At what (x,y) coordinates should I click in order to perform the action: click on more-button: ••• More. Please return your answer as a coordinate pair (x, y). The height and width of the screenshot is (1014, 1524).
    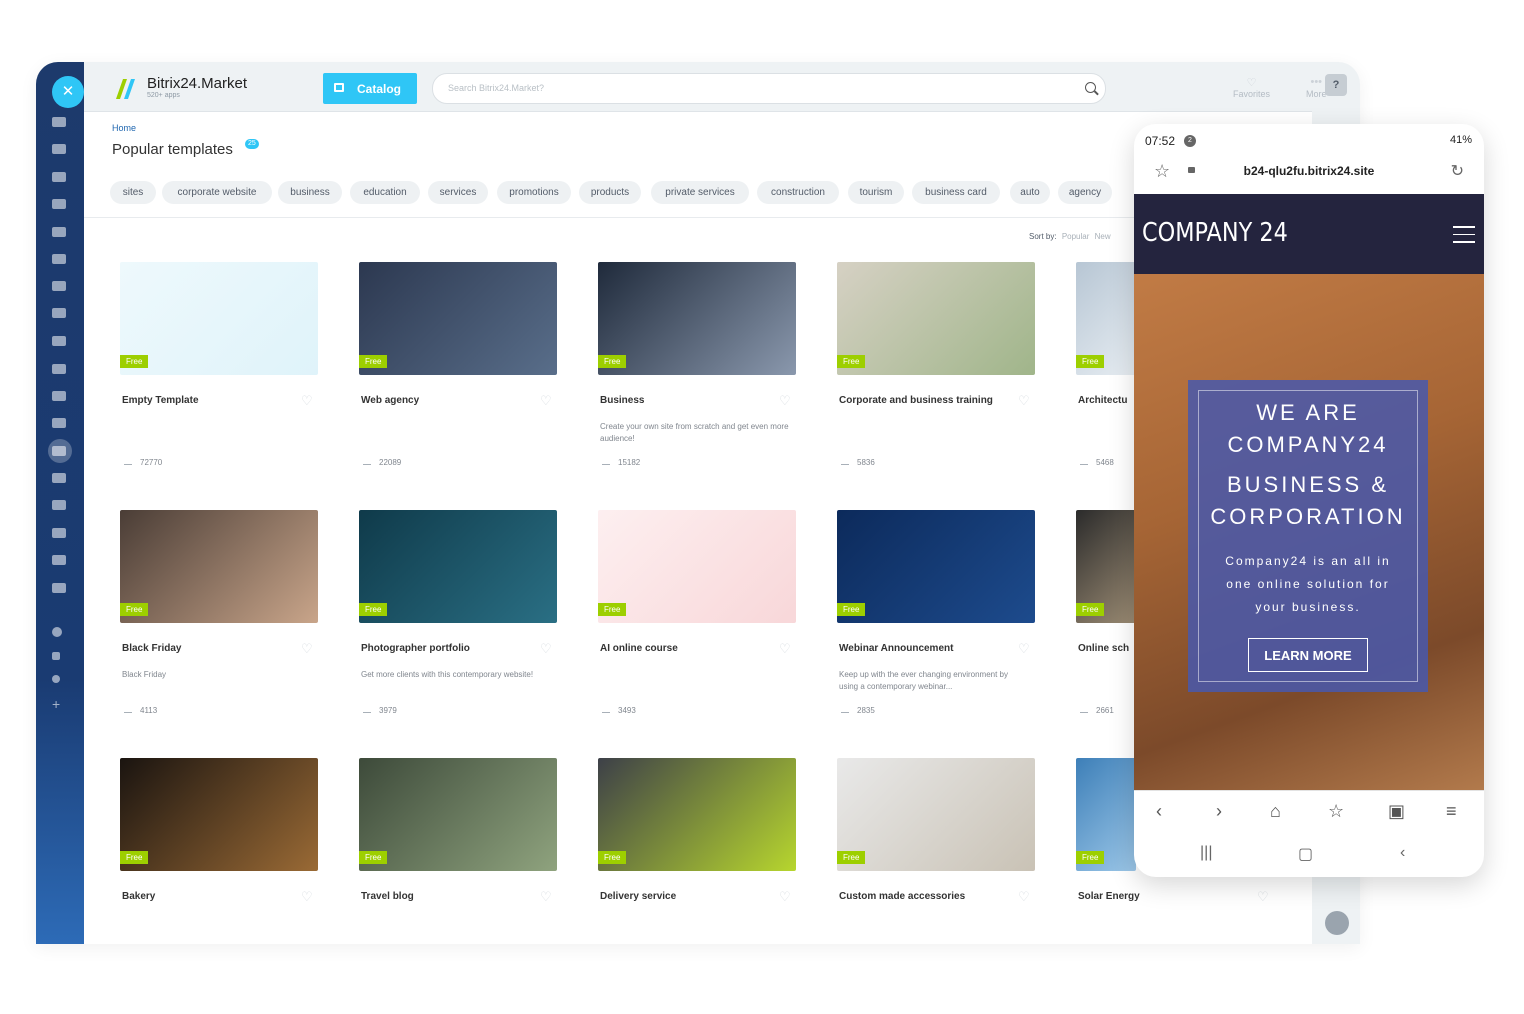
    Looking at the image, I should click on (1316, 87).